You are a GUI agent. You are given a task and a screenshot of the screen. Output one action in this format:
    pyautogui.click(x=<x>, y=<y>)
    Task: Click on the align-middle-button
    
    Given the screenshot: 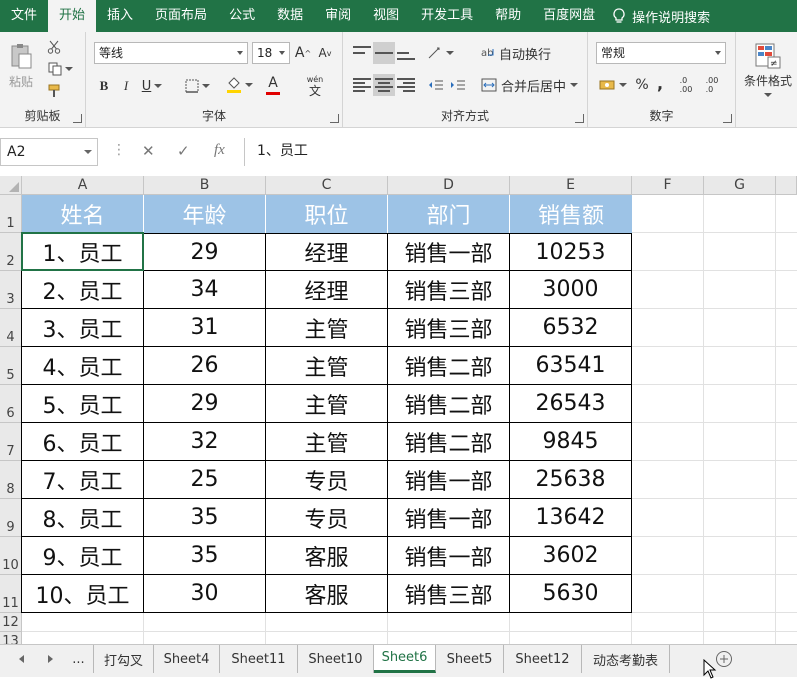 What is the action you would take?
    pyautogui.click(x=384, y=53)
    